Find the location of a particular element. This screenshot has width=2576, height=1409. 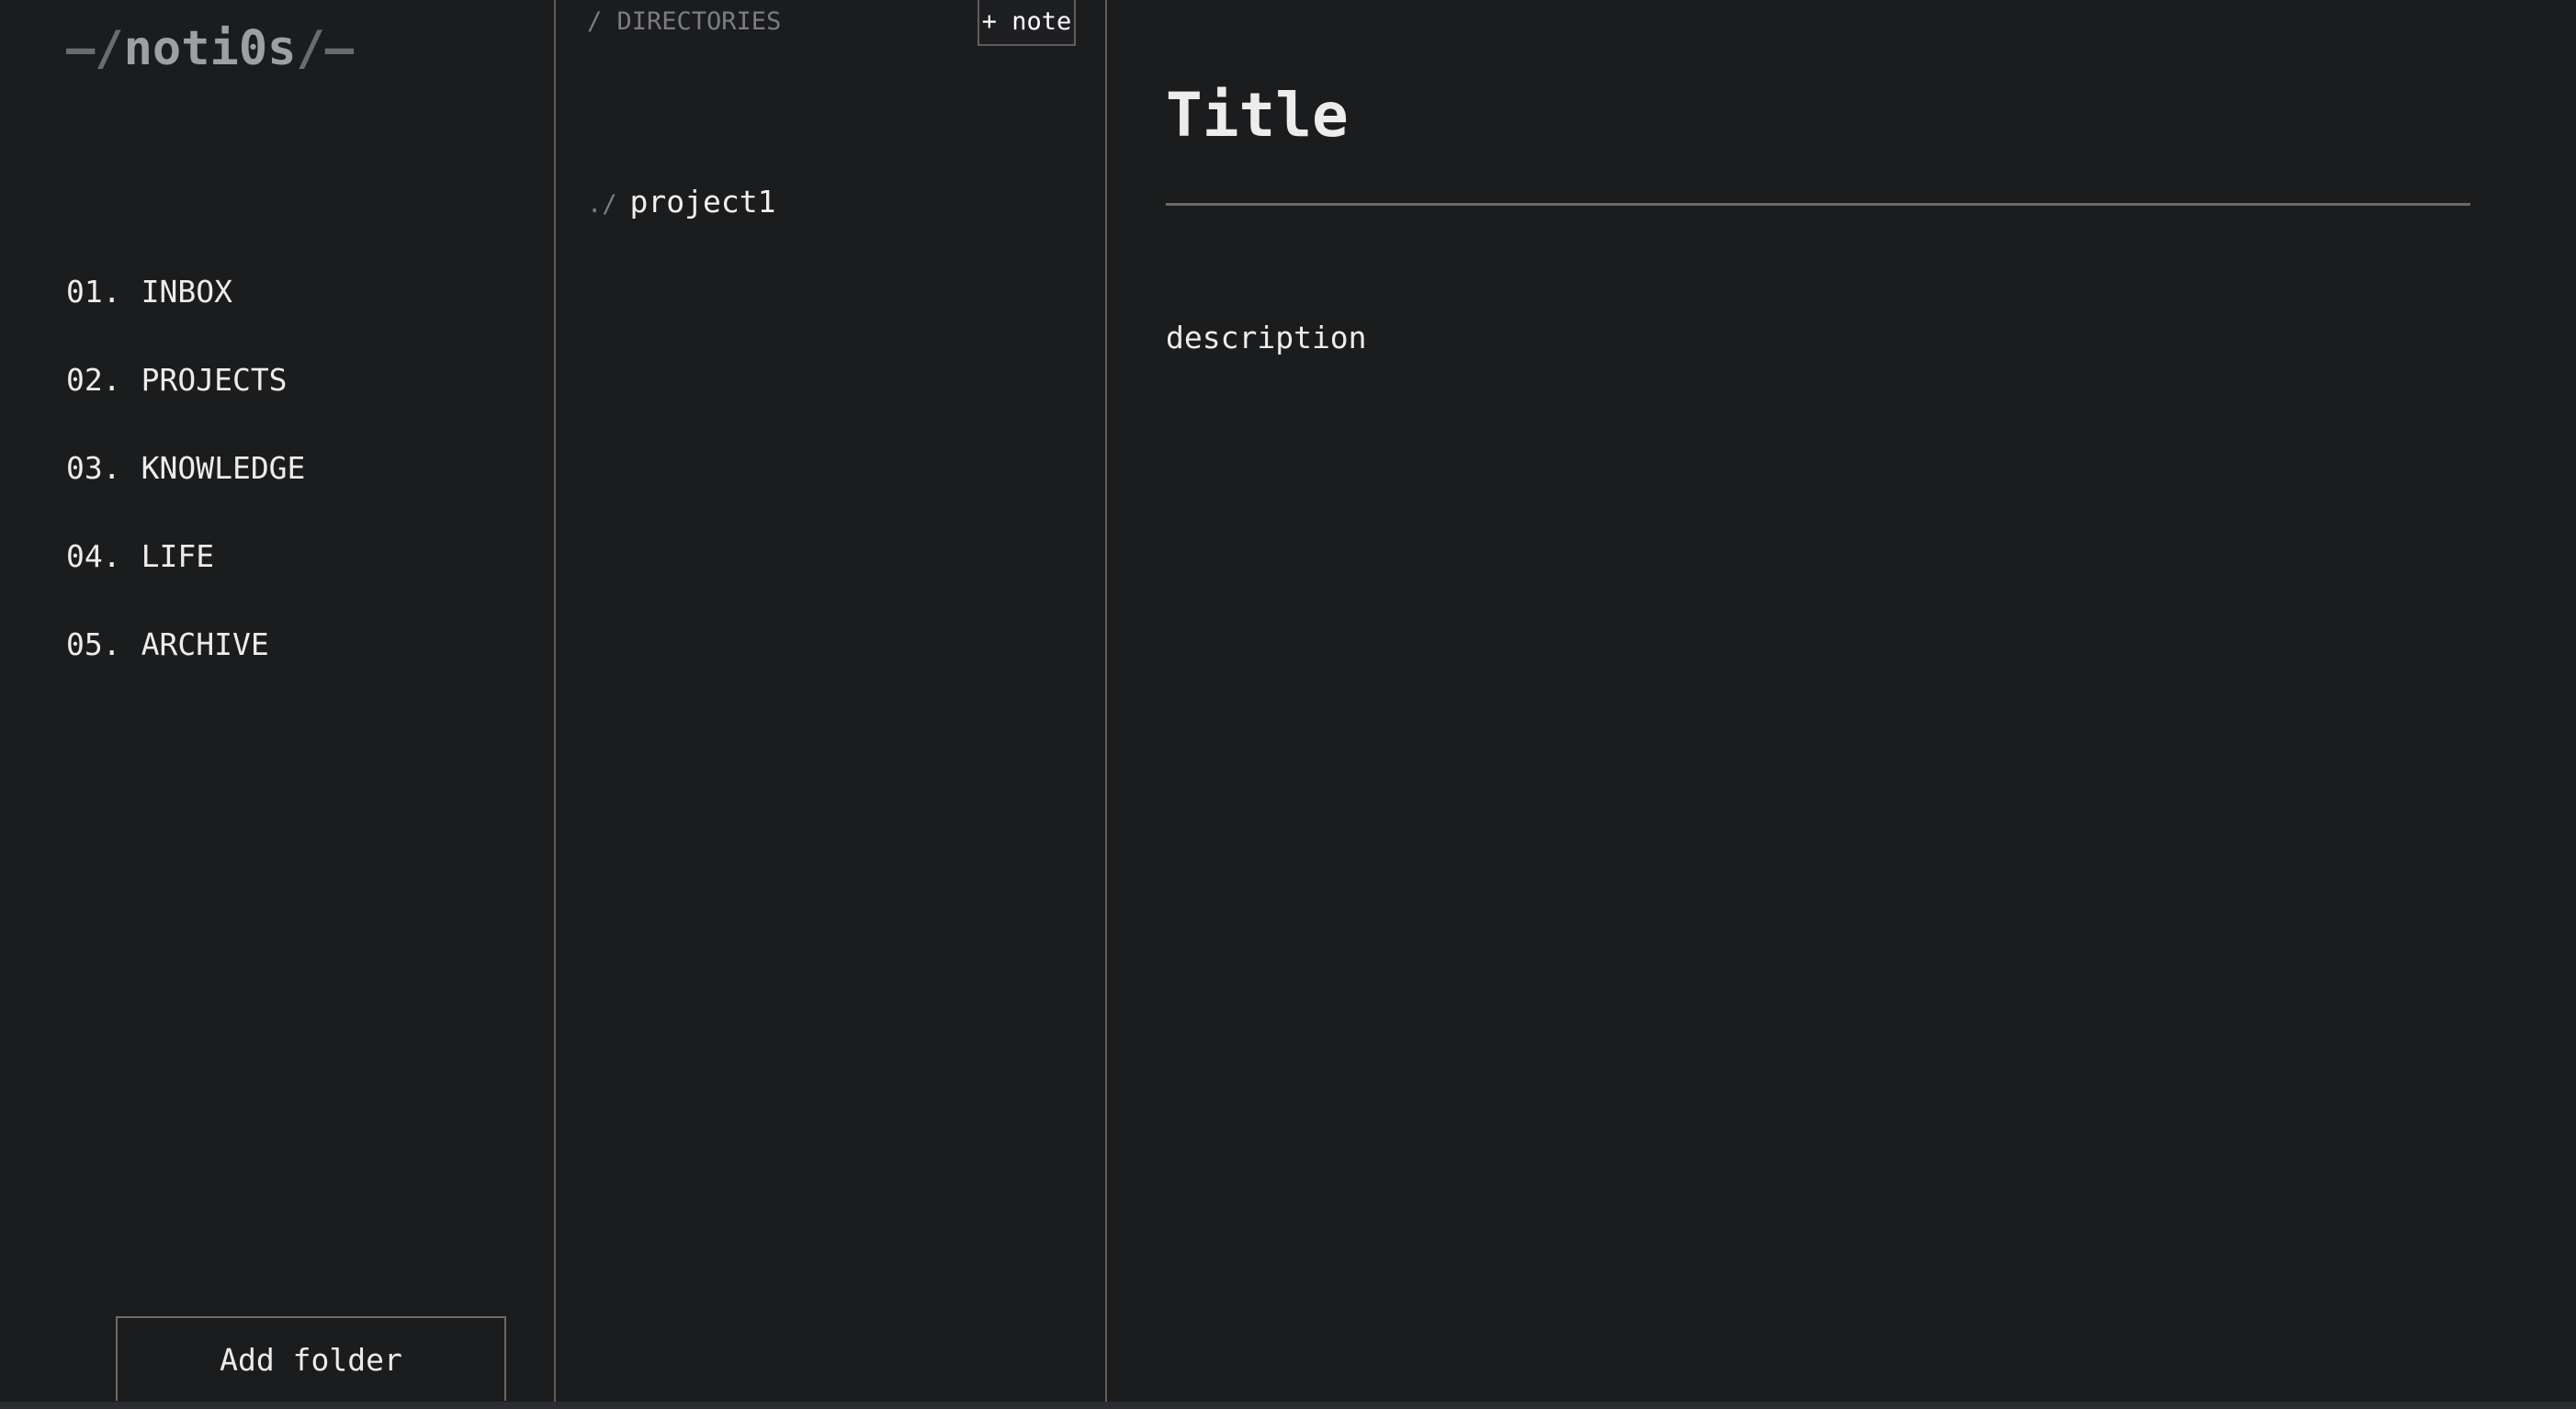

sidebar-item-number: 01. is located at coordinates (93, 292).